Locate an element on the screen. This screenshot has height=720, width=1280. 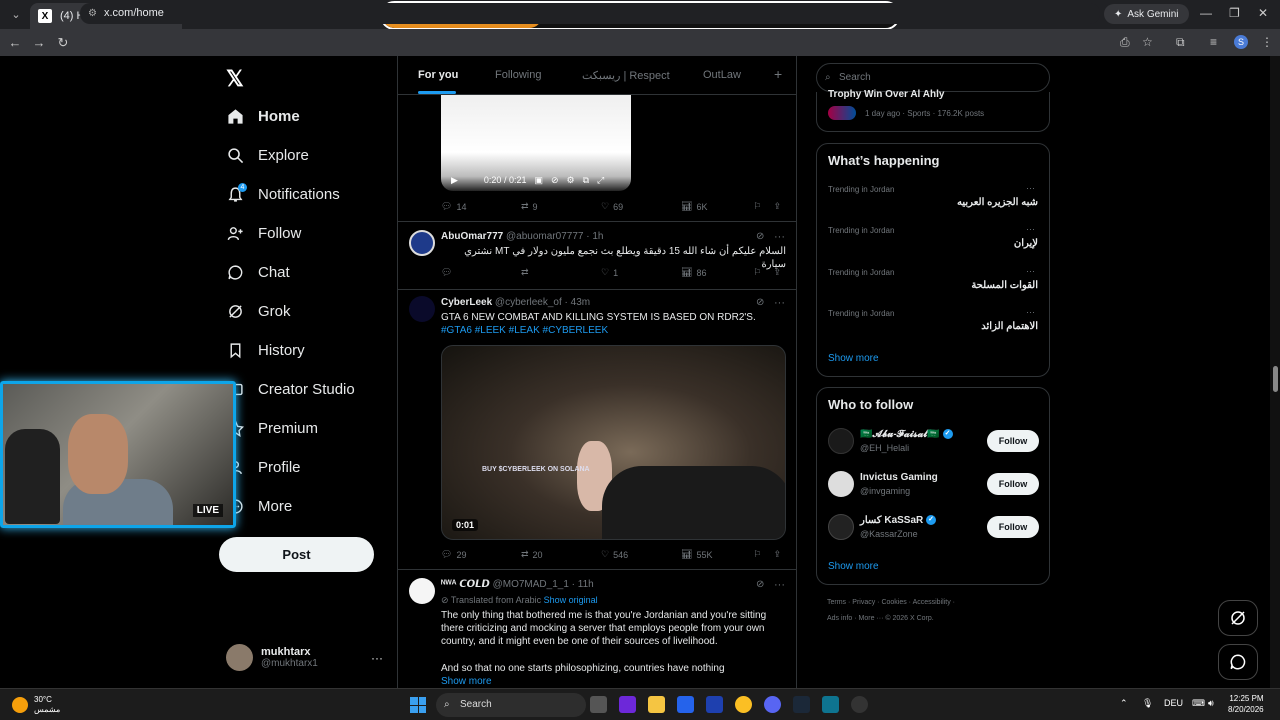
follow-name: Invictus Gaming is located at coordinates (899, 477).